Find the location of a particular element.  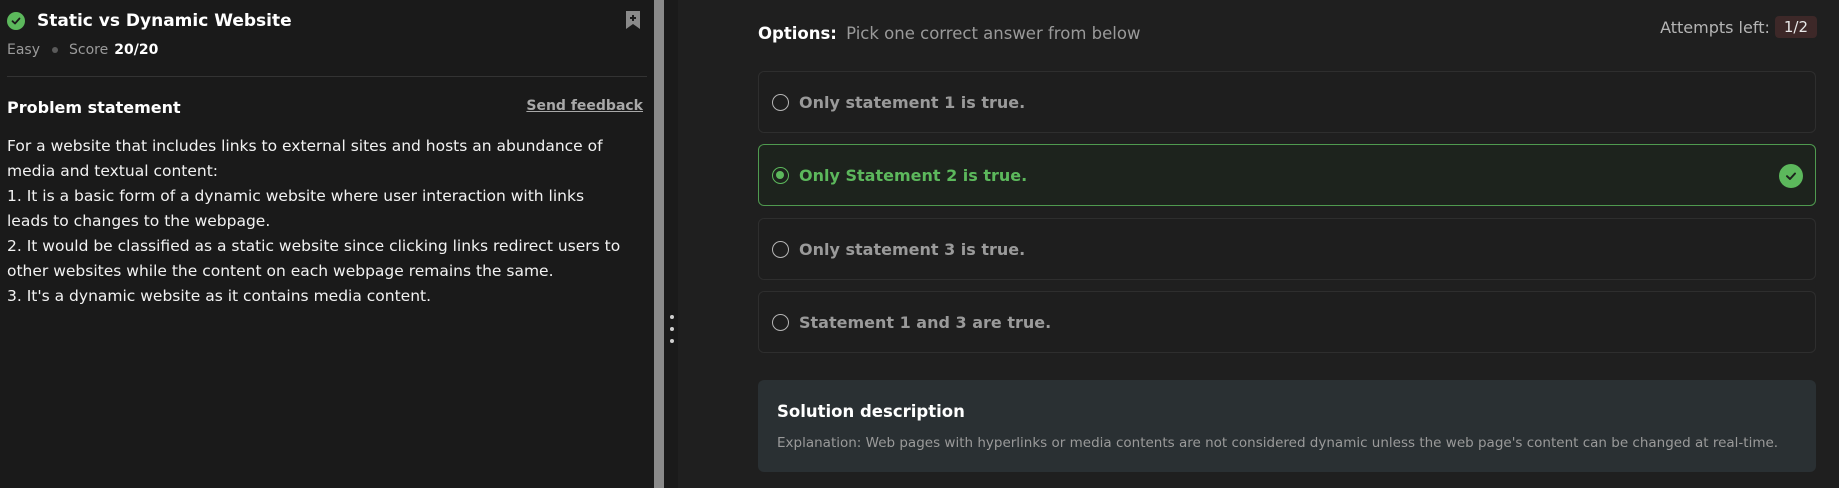

send-feedback-link: Send feedback is located at coordinates (584, 106).